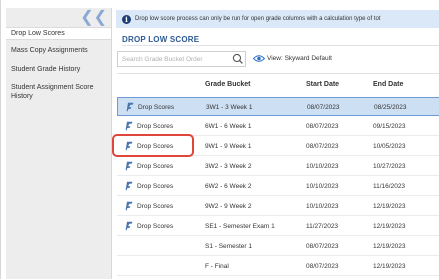 The height and width of the screenshot is (280, 439). What do you see at coordinates (389, 186) in the screenshot?
I see `end-date-cell: 11/16/2023` at bounding box center [389, 186].